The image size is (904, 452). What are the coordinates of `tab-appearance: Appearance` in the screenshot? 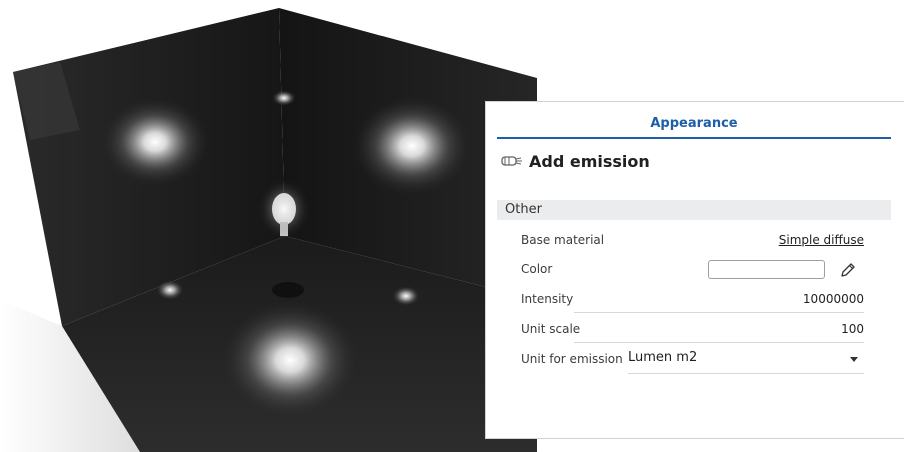 It's located at (694, 123).